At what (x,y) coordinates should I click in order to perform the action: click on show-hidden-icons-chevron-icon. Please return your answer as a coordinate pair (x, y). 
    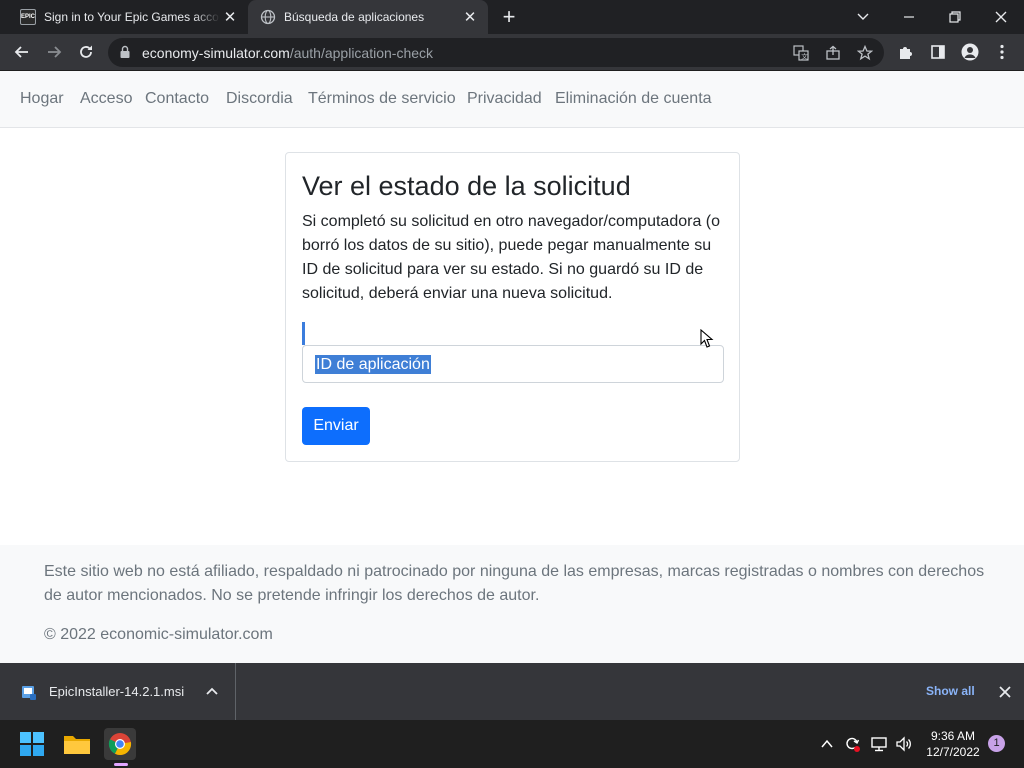
    Looking at the image, I should click on (827, 744).